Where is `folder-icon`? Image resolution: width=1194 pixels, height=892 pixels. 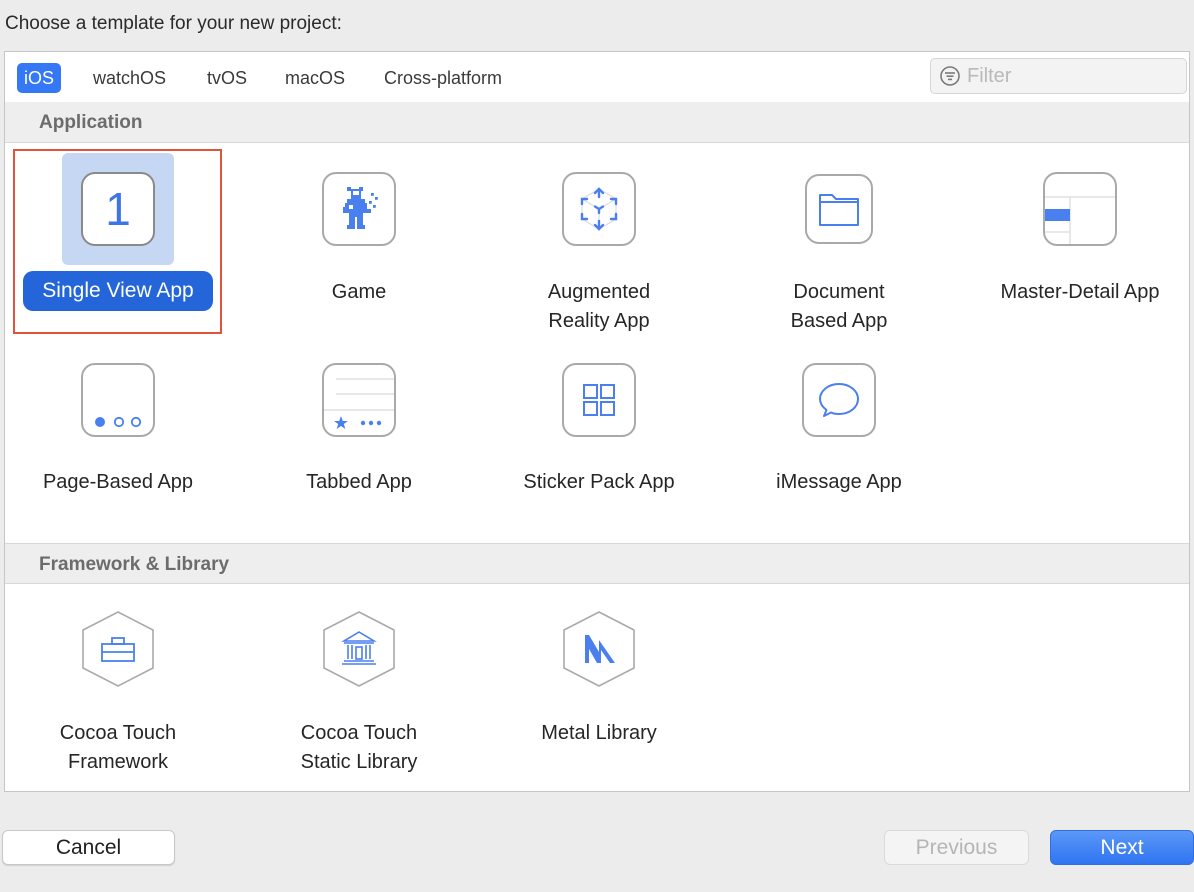
folder-icon is located at coordinates (839, 209).